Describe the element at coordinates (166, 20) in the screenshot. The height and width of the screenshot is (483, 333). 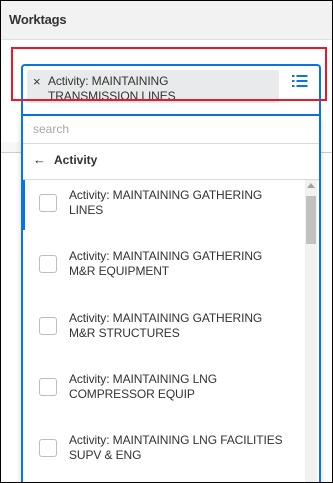
I see `panel-header: Worktags` at that location.